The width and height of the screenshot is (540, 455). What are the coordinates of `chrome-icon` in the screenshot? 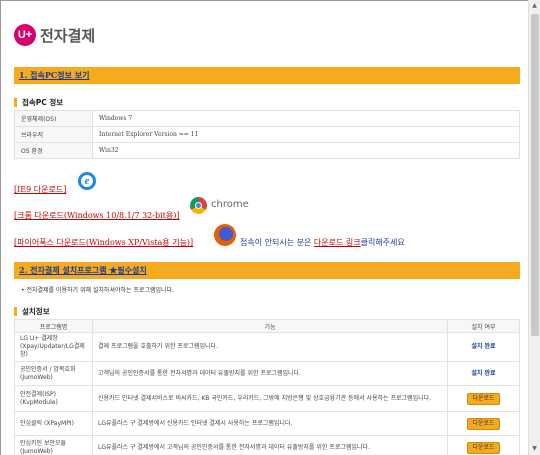 It's located at (198, 205).